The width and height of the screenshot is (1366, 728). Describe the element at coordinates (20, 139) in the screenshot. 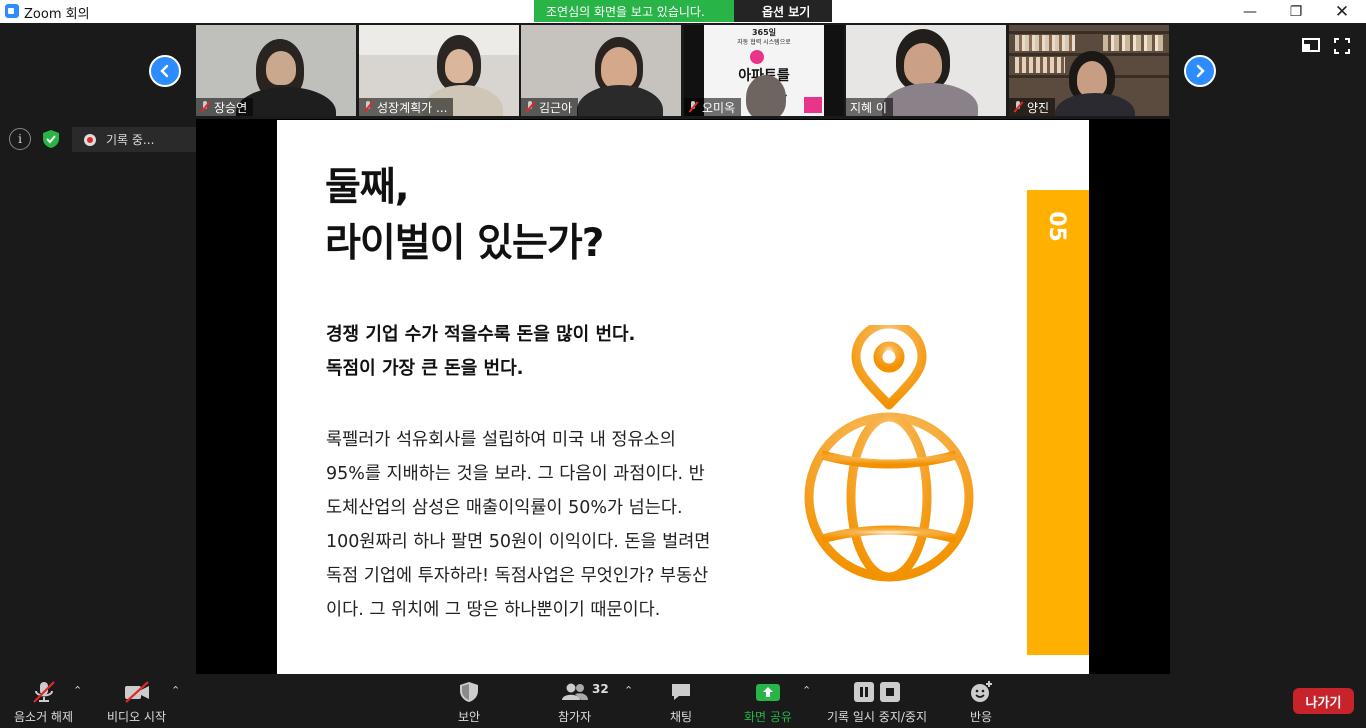

I see `meeting-info-icon: i` at that location.